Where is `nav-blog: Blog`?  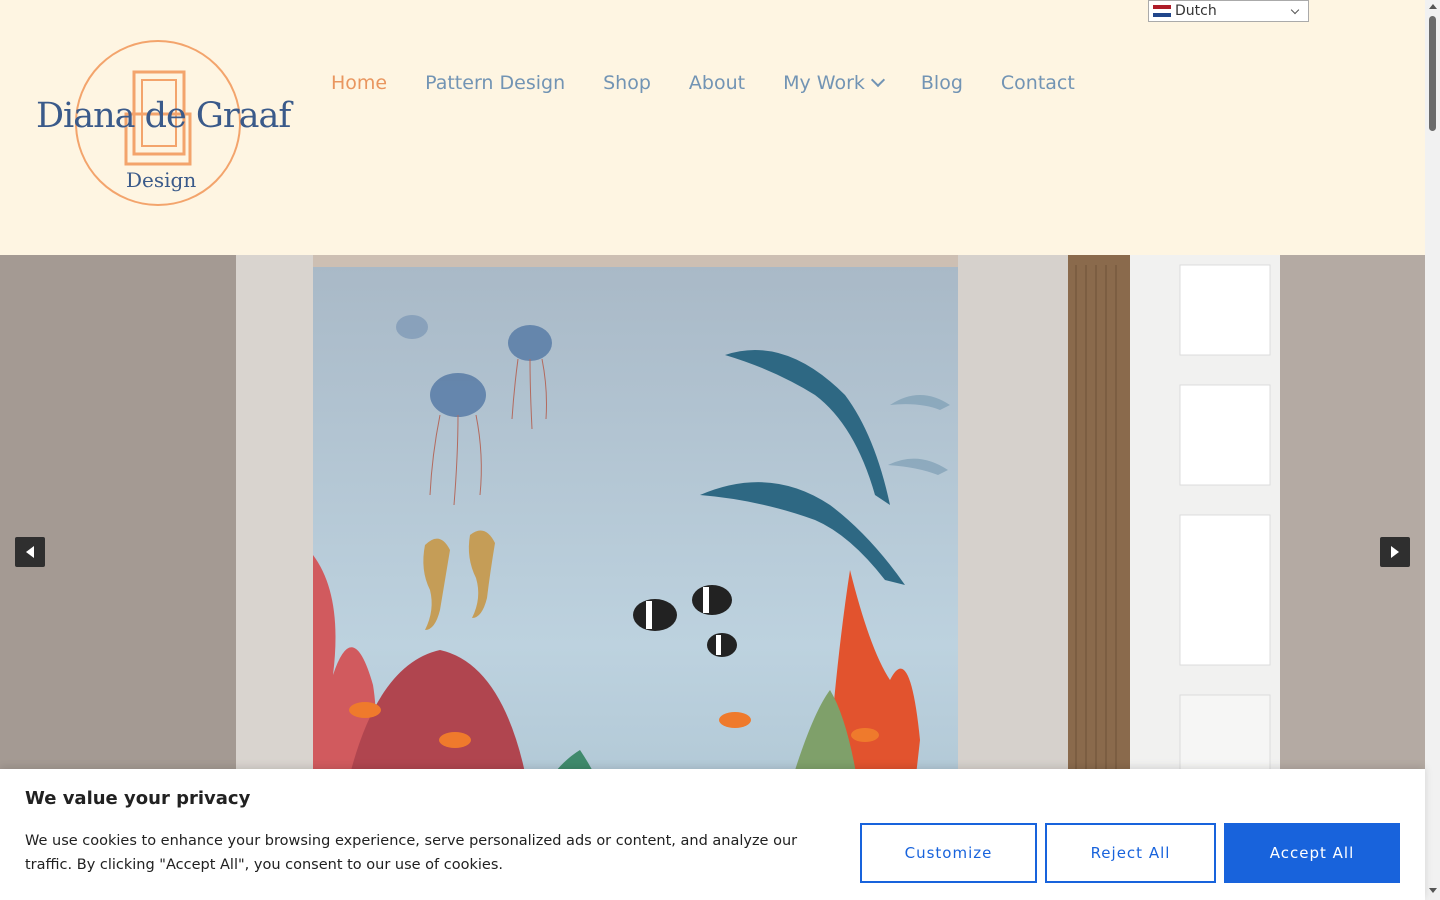
nav-blog: Blog is located at coordinates (942, 83).